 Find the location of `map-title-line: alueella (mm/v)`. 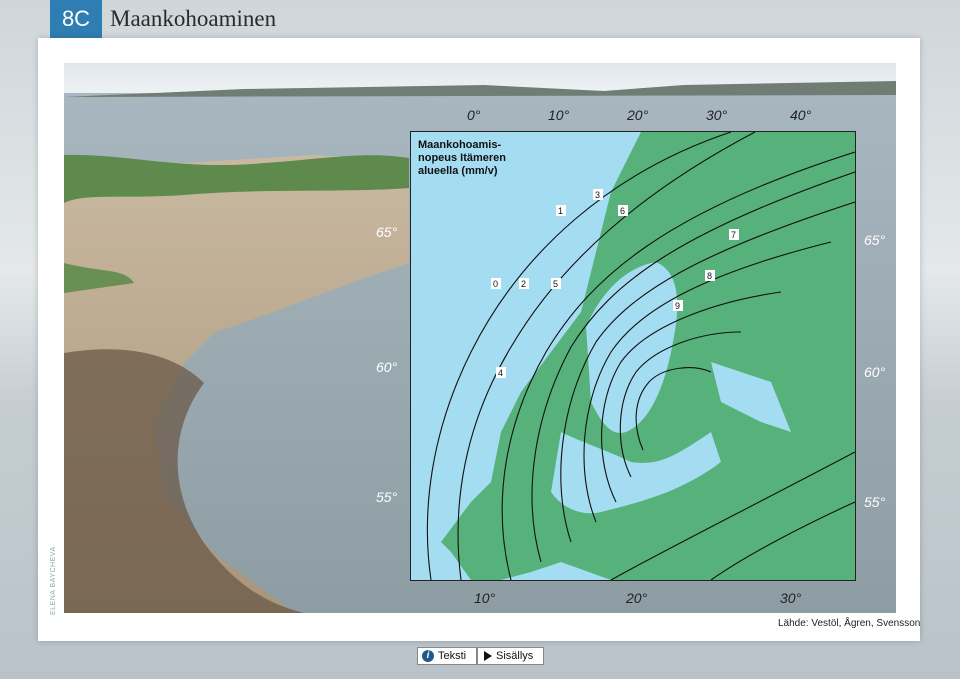

map-title-line: alueella (mm/v) is located at coordinates (458, 171).